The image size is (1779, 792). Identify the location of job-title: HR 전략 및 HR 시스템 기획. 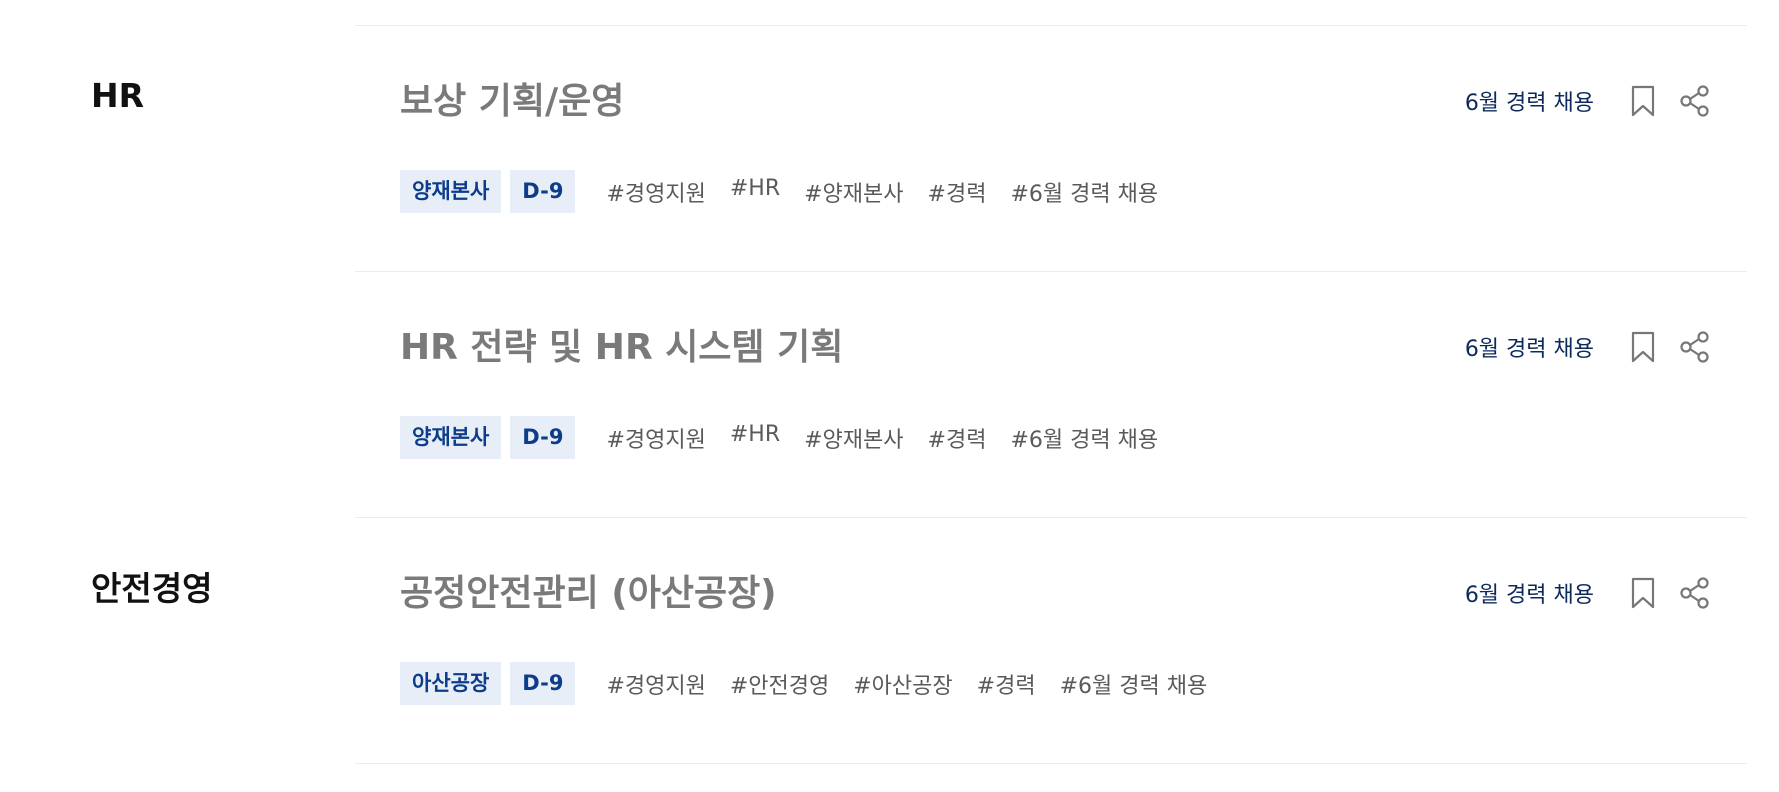
(621, 347).